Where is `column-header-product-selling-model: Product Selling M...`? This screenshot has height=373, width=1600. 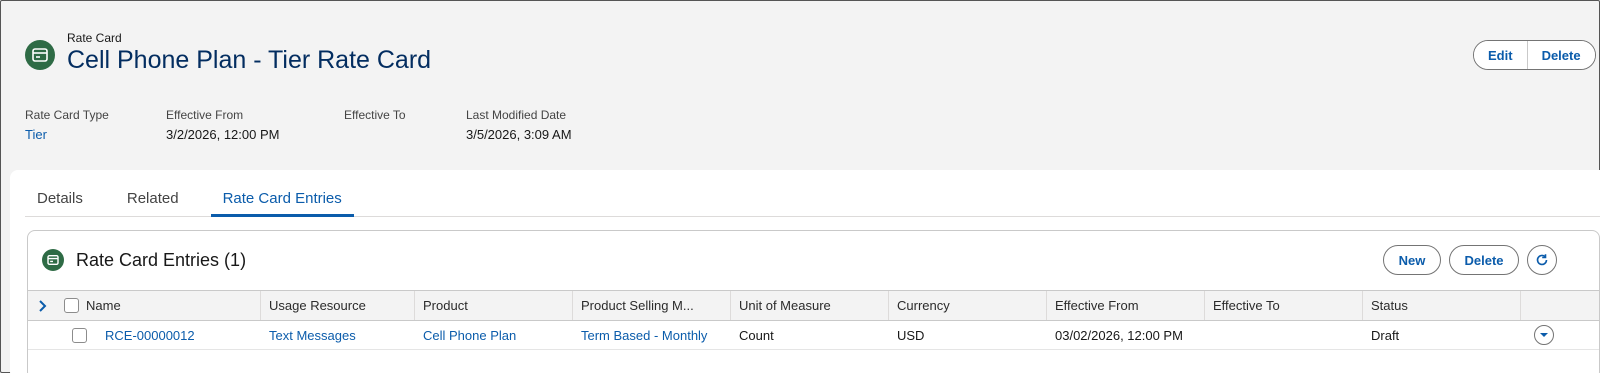 column-header-product-selling-model: Product Selling M... is located at coordinates (652, 305).